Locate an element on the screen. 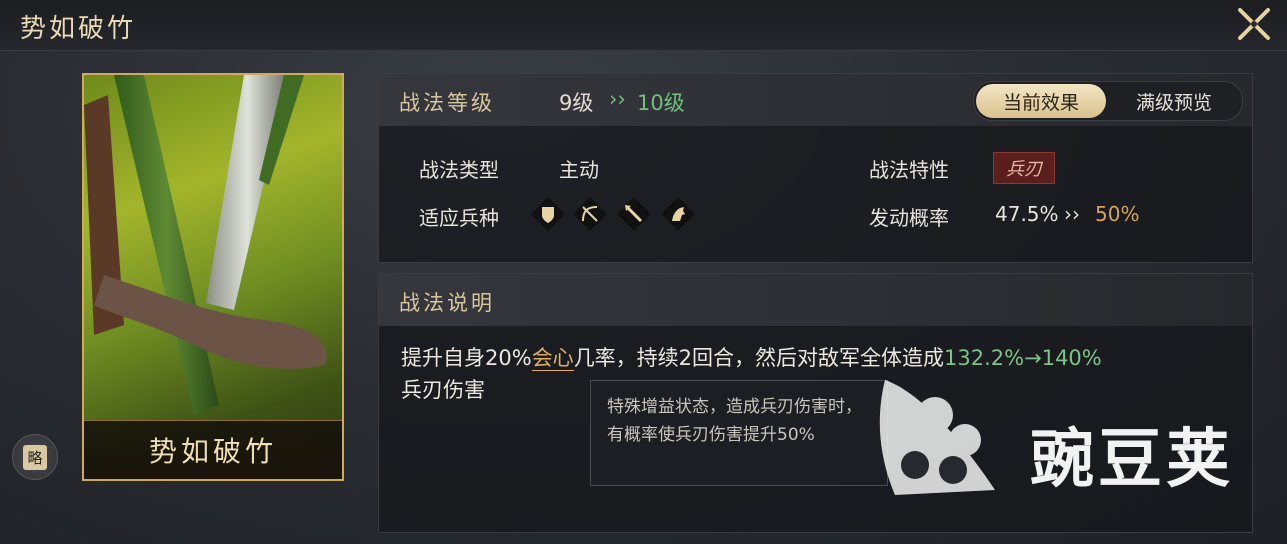 This screenshot has width=1287, height=544. description-part-a: 提升自身20% is located at coordinates (466, 358).